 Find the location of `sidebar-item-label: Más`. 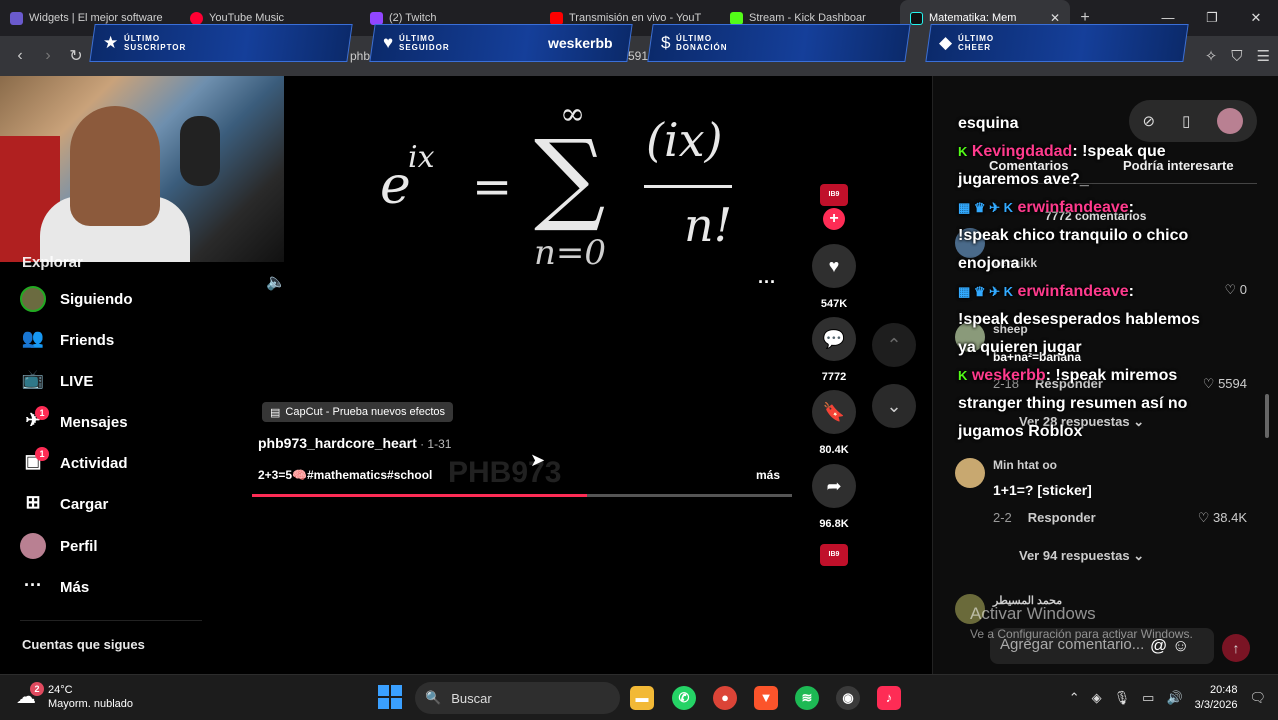

sidebar-item-label: Más is located at coordinates (75, 587).